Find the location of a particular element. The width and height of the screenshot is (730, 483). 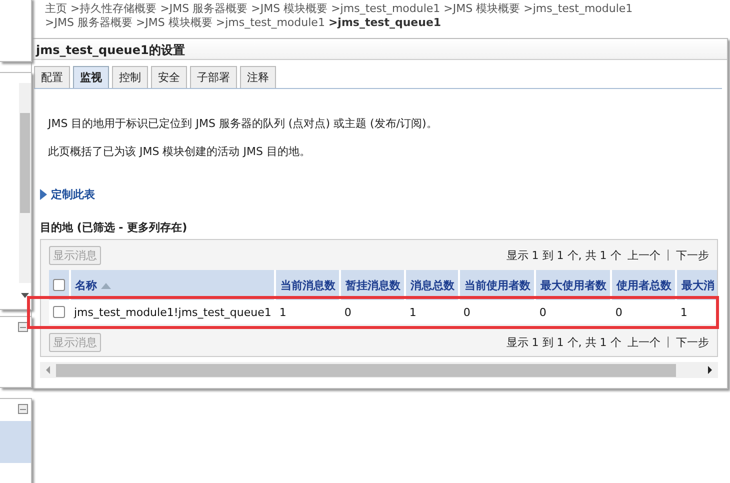

column-header: 名称 is located at coordinates (173, 285).